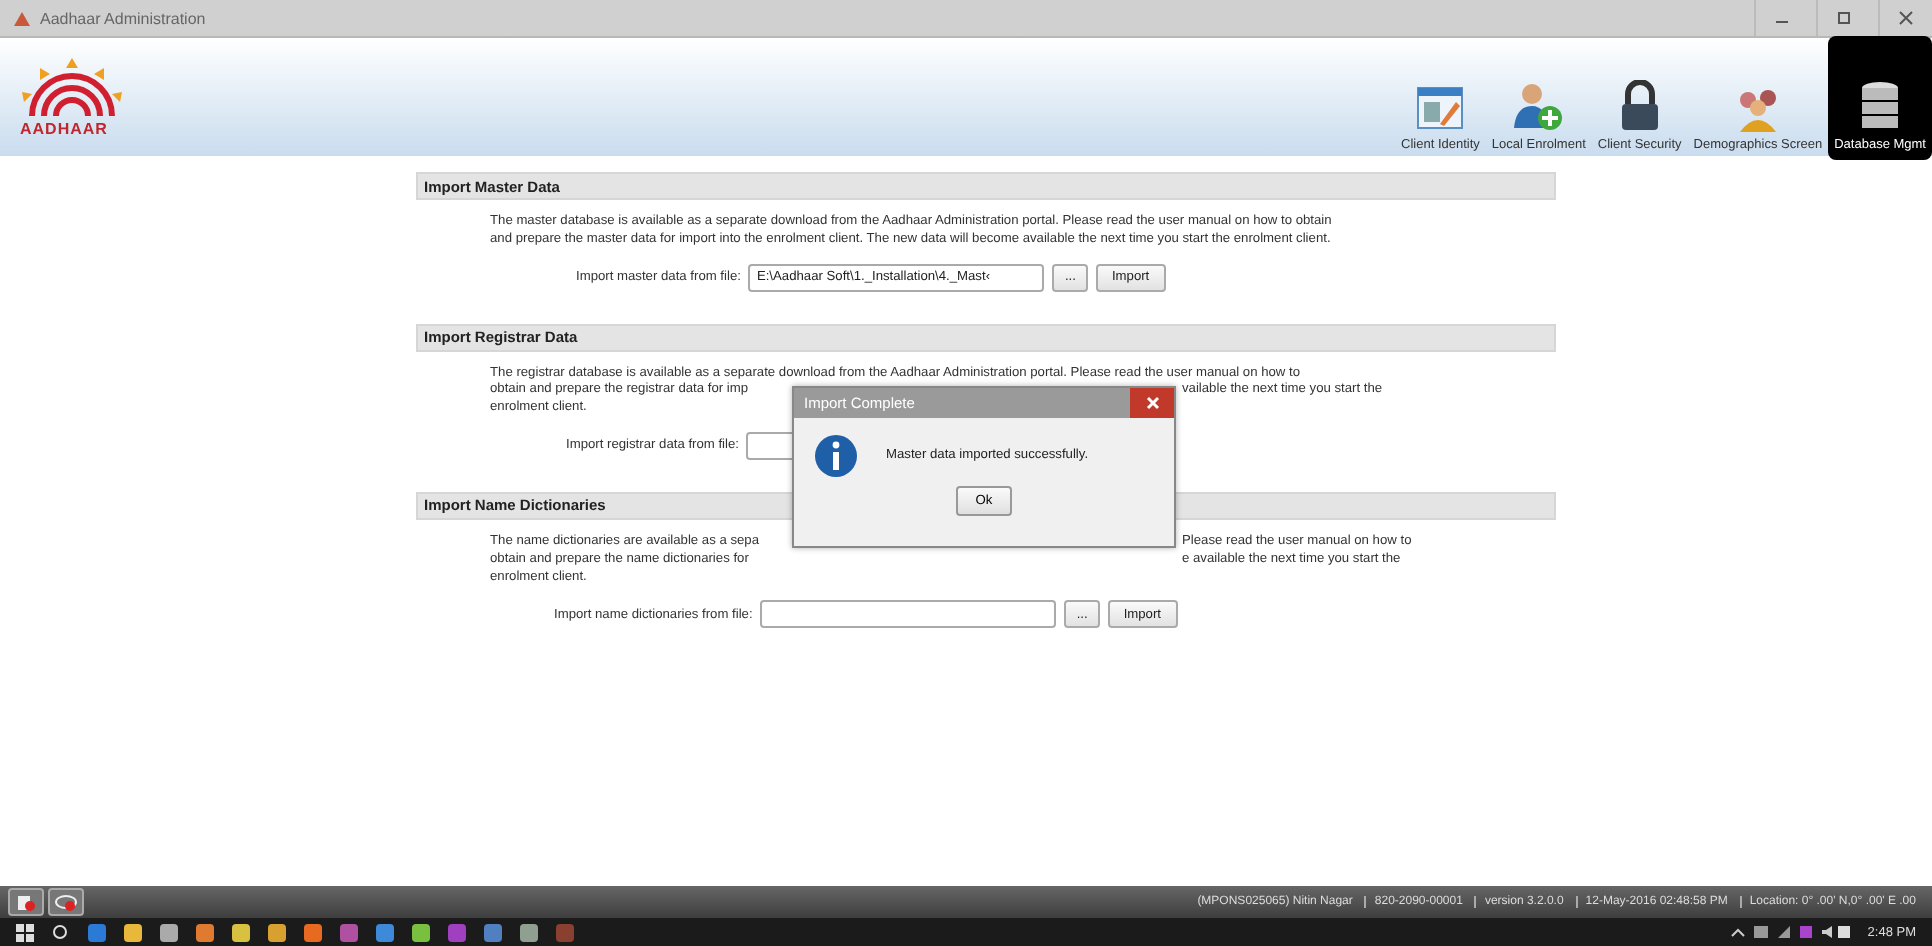  What do you see at coordinates (1880, 105) in the screenshot?
I see `database-icon` at bounding box center [1880, 105].